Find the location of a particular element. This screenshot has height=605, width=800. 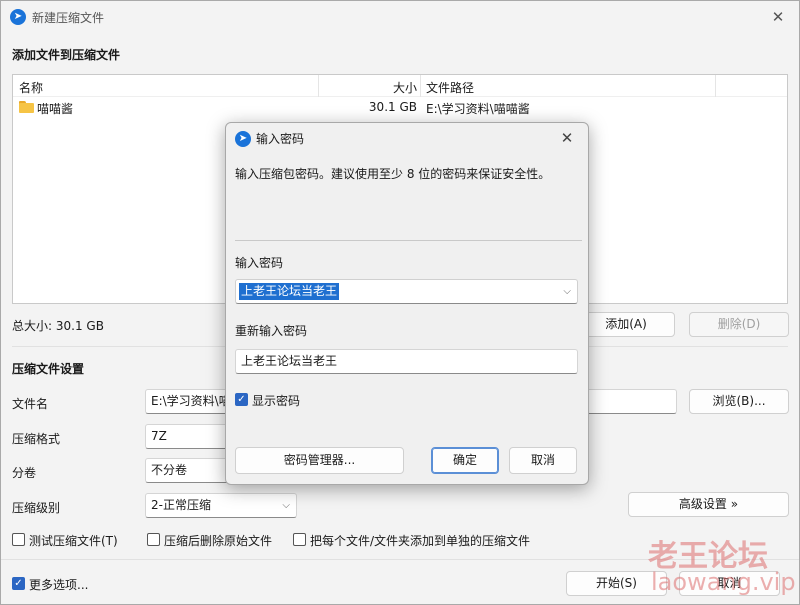

column-path: 文件路径 is located at coordinates (450, 87).